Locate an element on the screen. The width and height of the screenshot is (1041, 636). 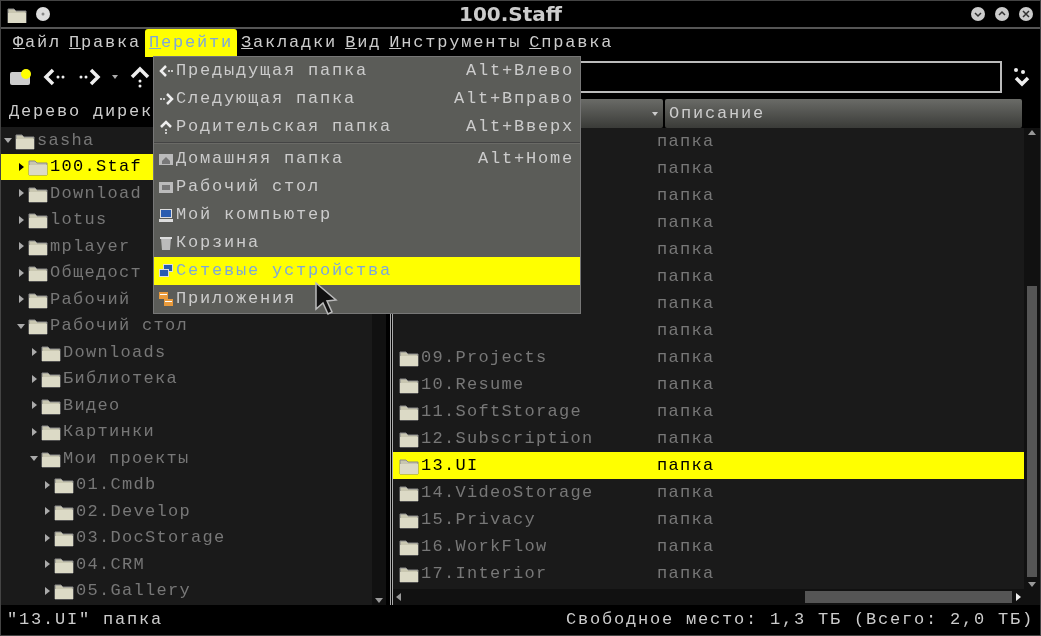
file-name: 12.Subscription is located at coordinates (507, 438).